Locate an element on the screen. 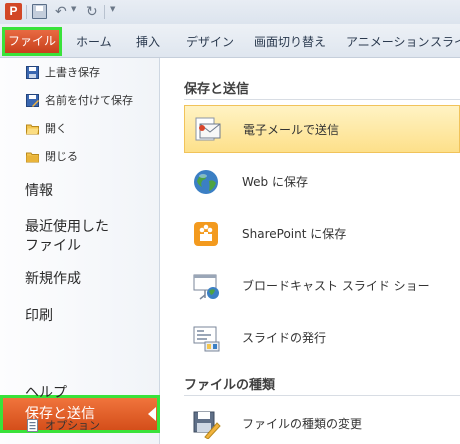 The width and height of the screenshot is (460, 444). option-label: Web に保存 is located at coordinates (275, 182).